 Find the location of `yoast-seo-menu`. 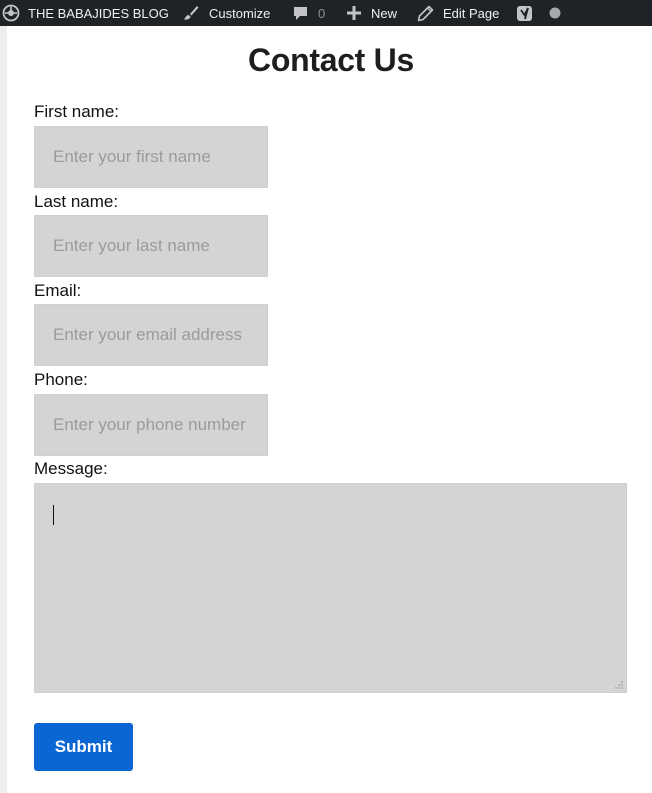

yoast-seo-menu is located at coordinates (525, 13).